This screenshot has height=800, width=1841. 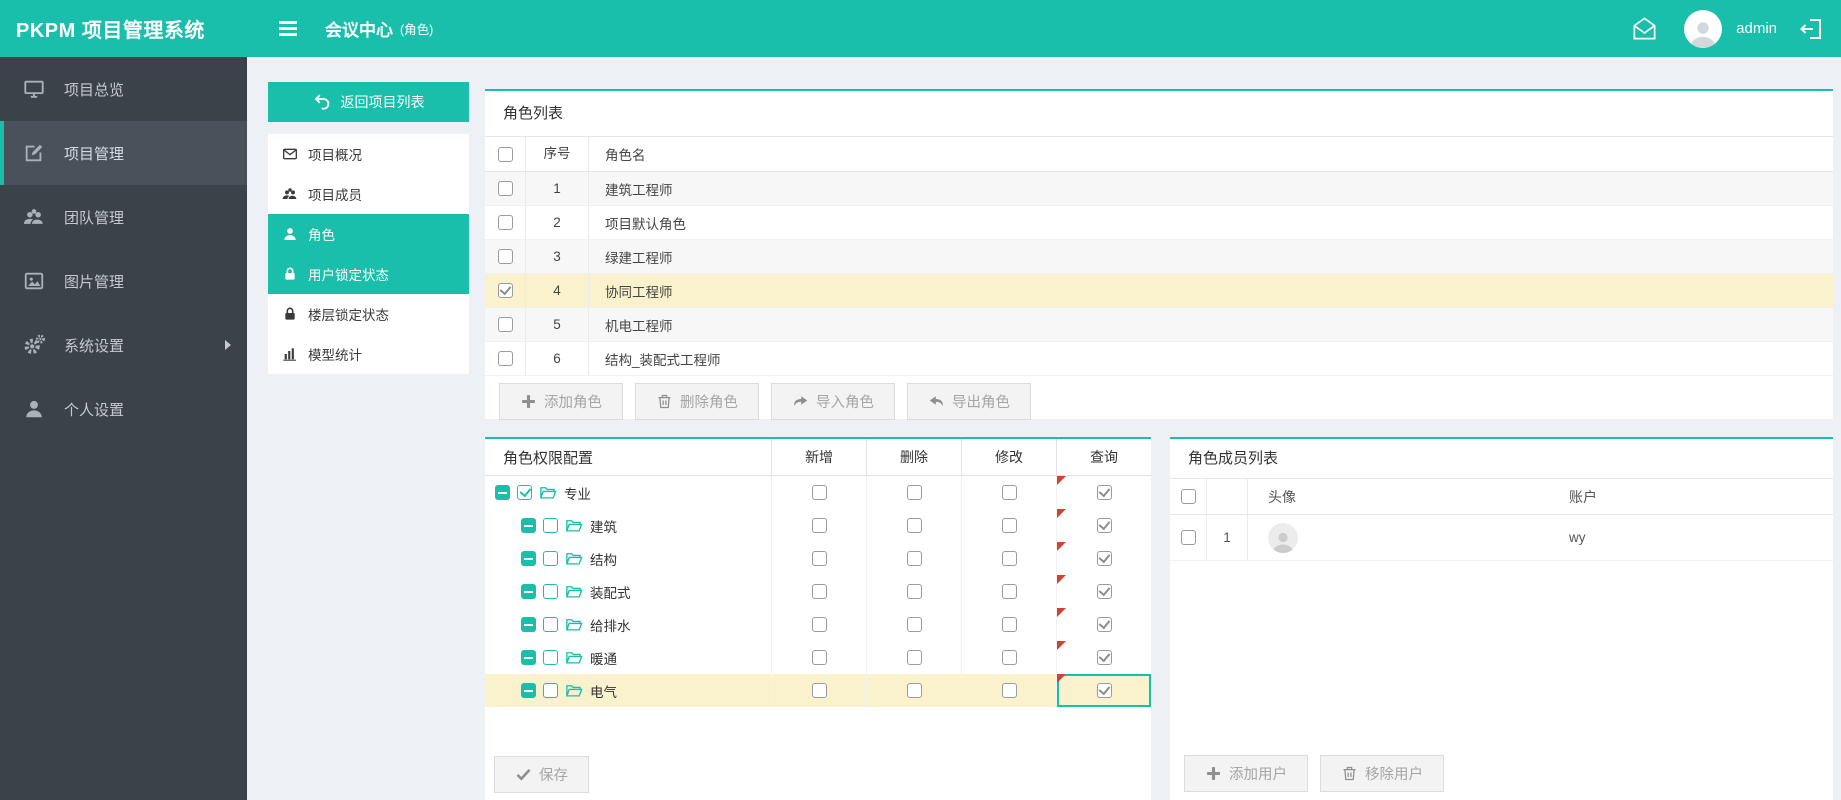 What do you see at coordinates (368, 314) in the screenshot?
I see `submenu-item: 楼层锁定状态` at bounding box center [368, 314].